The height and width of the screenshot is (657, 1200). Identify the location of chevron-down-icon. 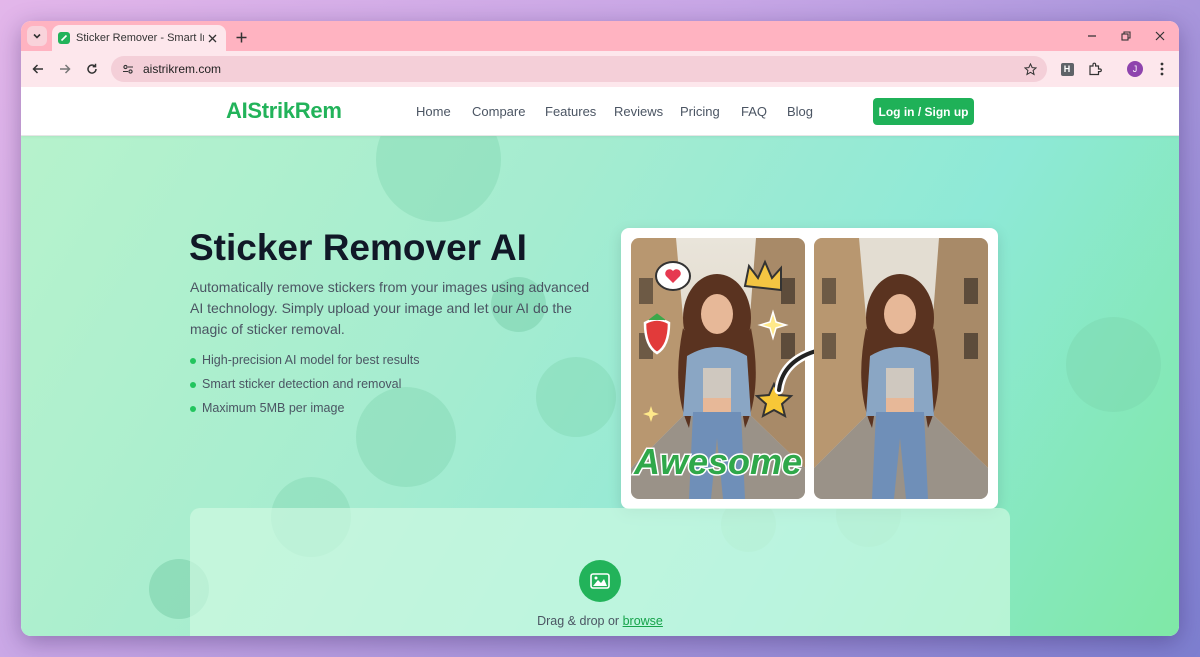
(37, 36).